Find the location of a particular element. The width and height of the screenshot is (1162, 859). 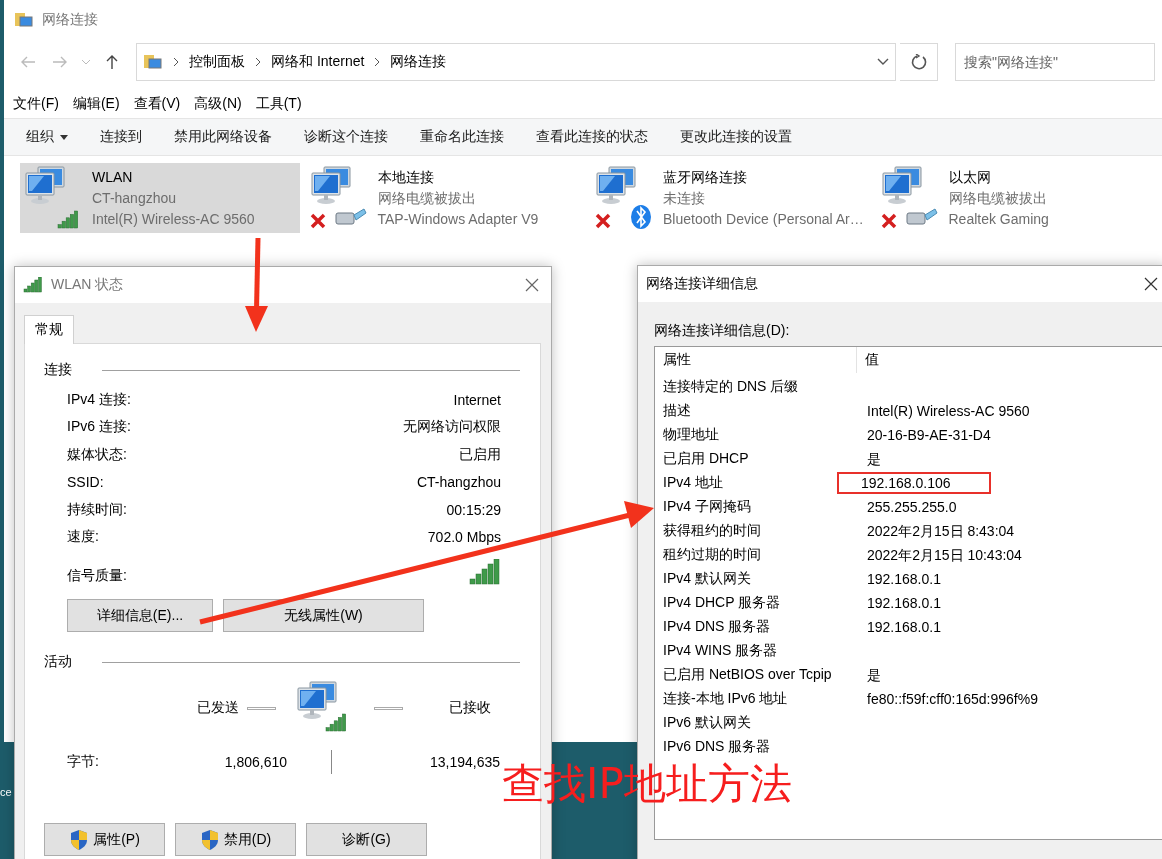

field-value: Internet is located at coordinates (477, 399).